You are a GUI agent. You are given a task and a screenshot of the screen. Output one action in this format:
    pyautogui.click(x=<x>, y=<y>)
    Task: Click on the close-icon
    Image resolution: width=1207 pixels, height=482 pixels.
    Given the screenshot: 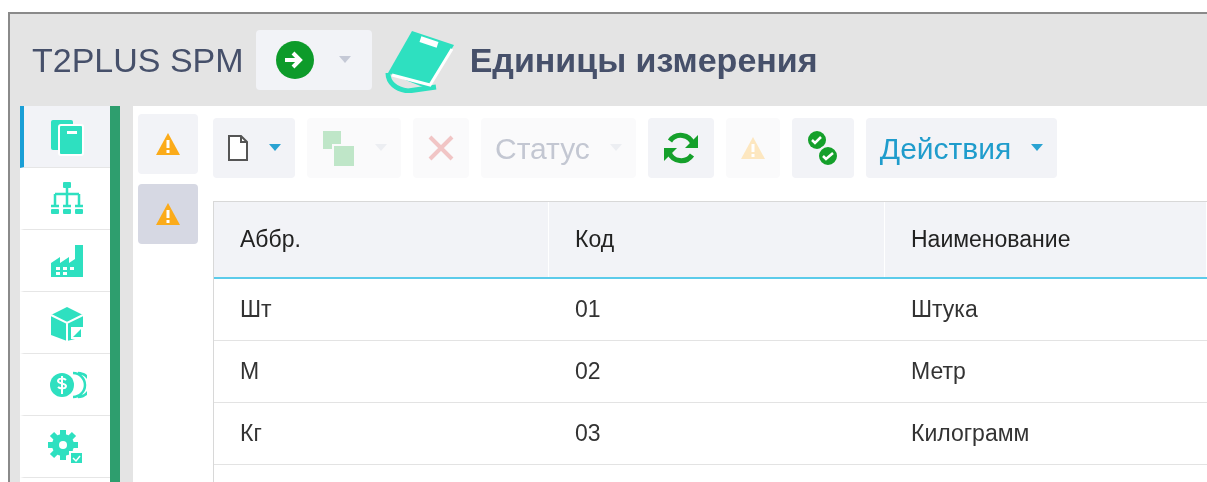 What is the action you would take?
    pyautogui.click(x=441, y=148)
    